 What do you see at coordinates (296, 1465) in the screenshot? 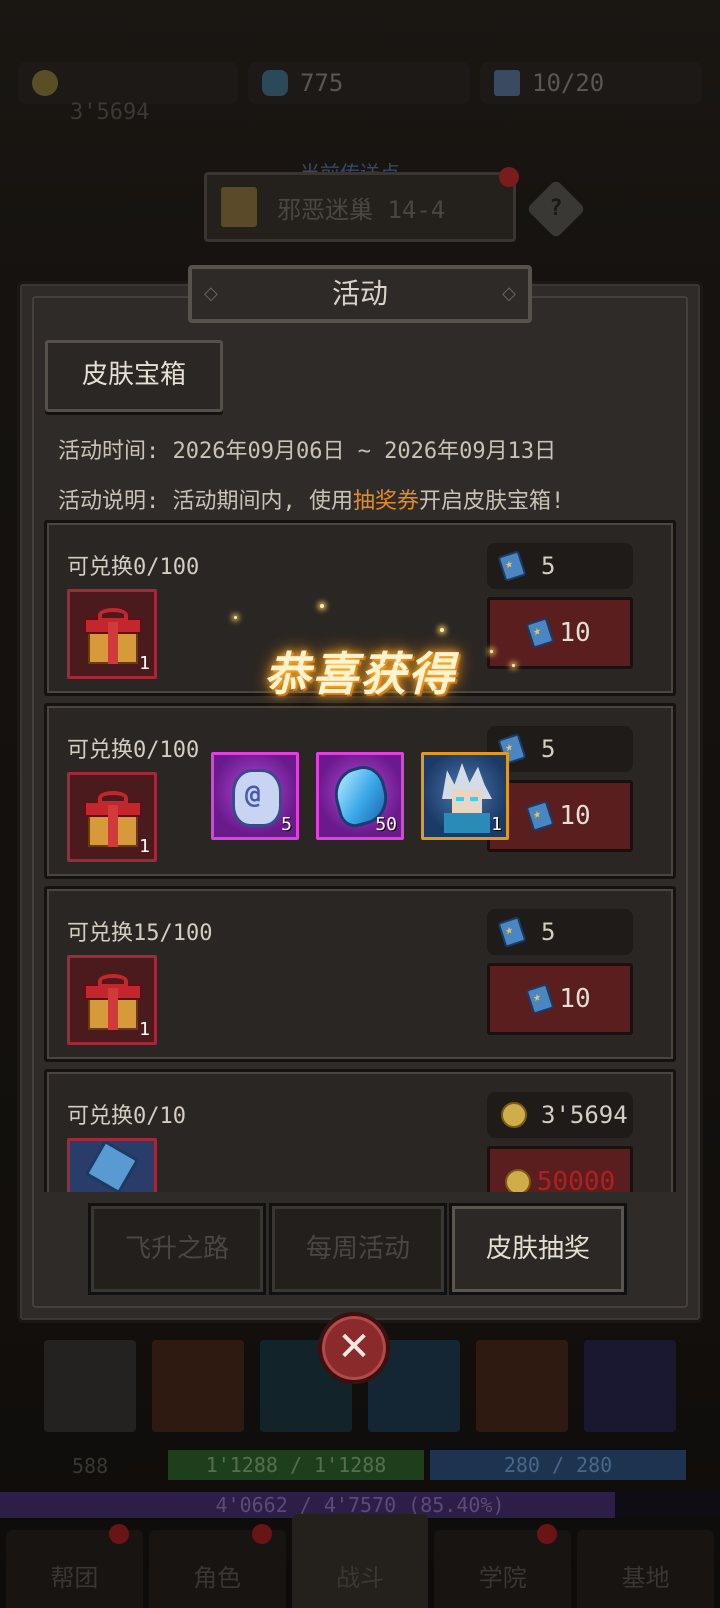
I see `hp-bar: 1'1288 / 1'1288` at bounding box center [296, 1465].